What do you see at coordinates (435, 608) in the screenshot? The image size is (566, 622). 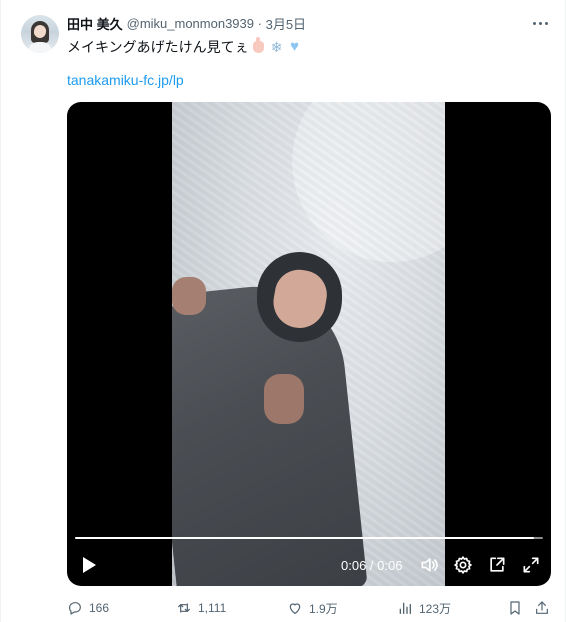 I see `views-count: 123万` at bounding box center [435, 608].